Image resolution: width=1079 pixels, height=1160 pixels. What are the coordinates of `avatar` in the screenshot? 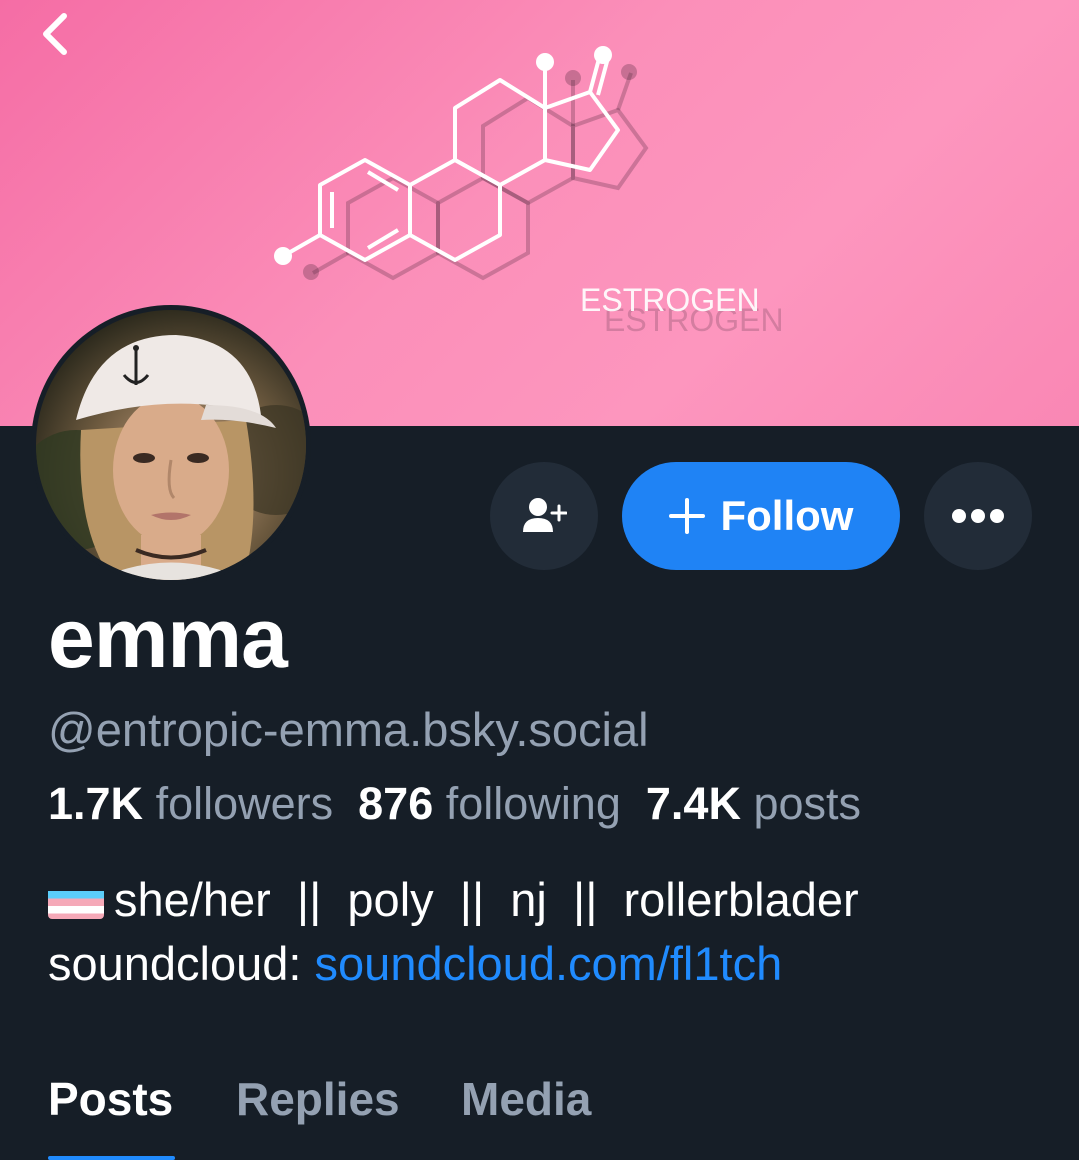 It's located at (171, 445).